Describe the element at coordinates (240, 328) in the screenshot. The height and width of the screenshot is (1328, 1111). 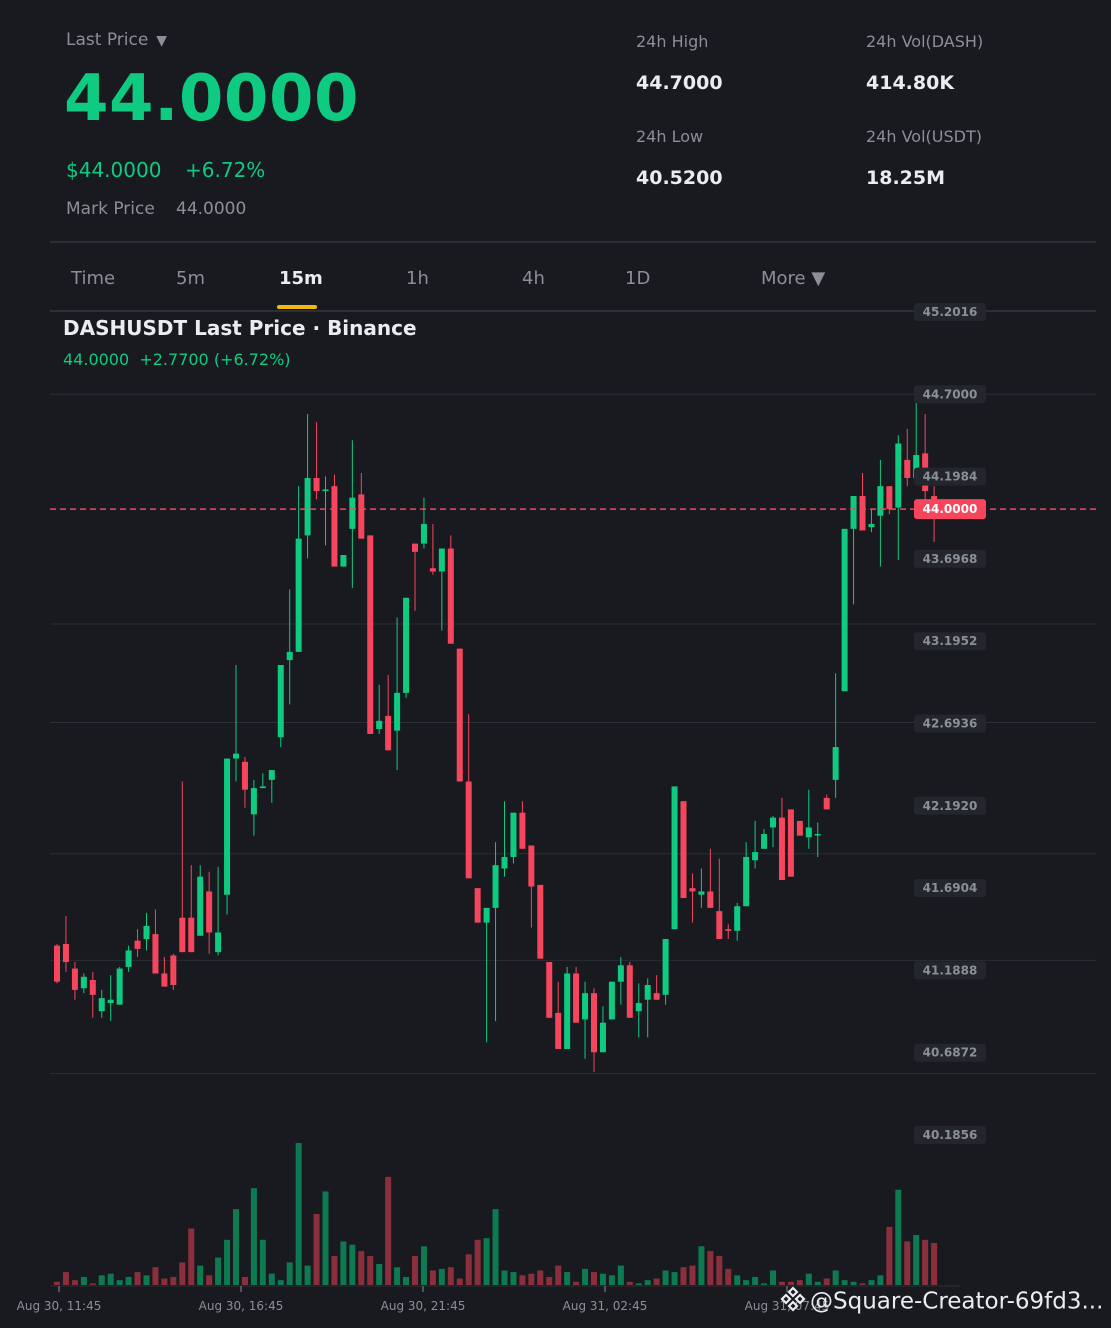
I see `chart-title: DASHUSDT Last Price · Binance` at that location.